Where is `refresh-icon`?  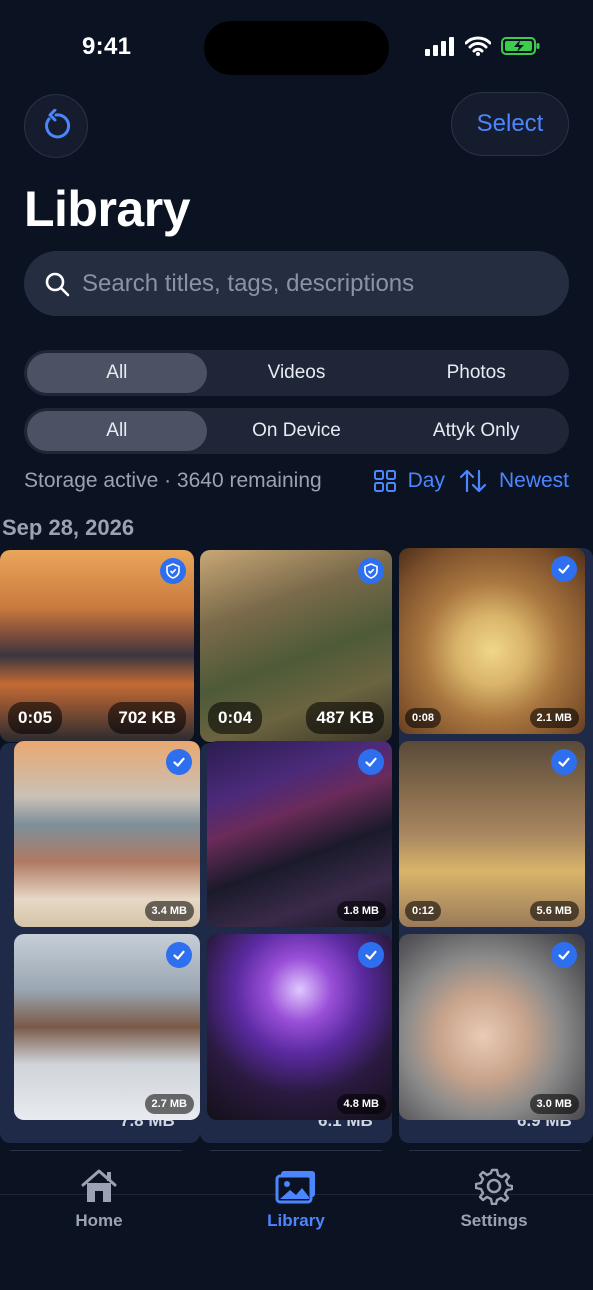
refresh-icon is located at coordinates (58, 124).